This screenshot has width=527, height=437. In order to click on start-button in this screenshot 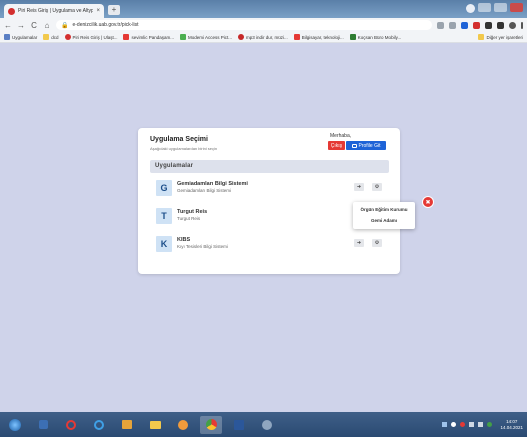, I will do `click(15, 425)`.